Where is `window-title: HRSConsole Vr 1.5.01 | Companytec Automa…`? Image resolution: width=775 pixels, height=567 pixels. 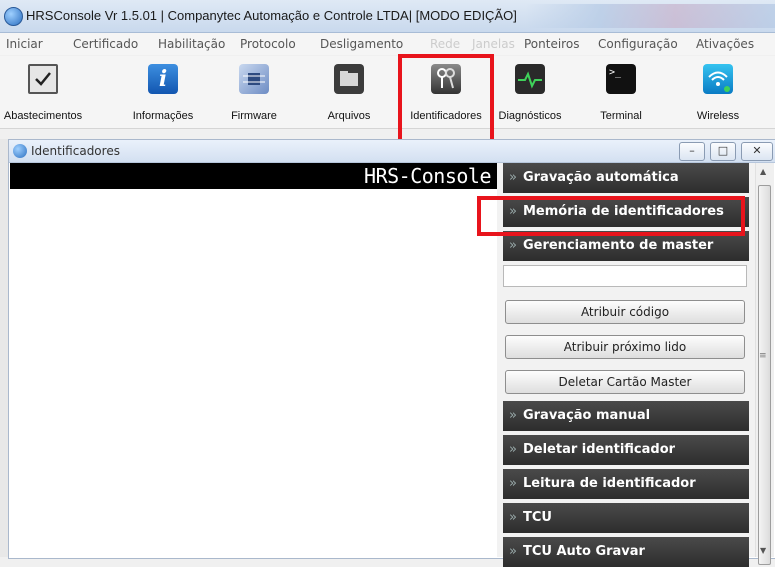 window-title: HRSConsole Vr 1.5.01 | Companytec Automa… is located at coordinates (271, 15).